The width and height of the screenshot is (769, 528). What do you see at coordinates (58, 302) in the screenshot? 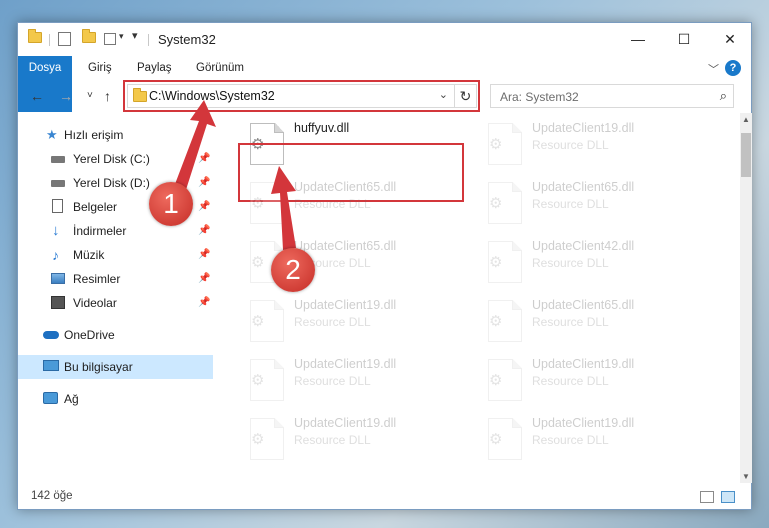
I see `videos-icon` at bounding box center [58, 302].